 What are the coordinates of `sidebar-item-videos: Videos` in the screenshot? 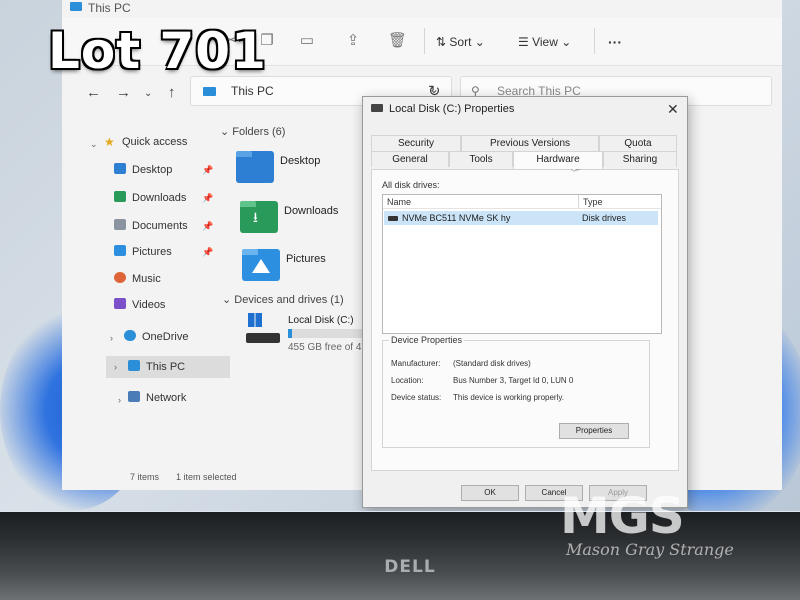 It's located at (139, 305).